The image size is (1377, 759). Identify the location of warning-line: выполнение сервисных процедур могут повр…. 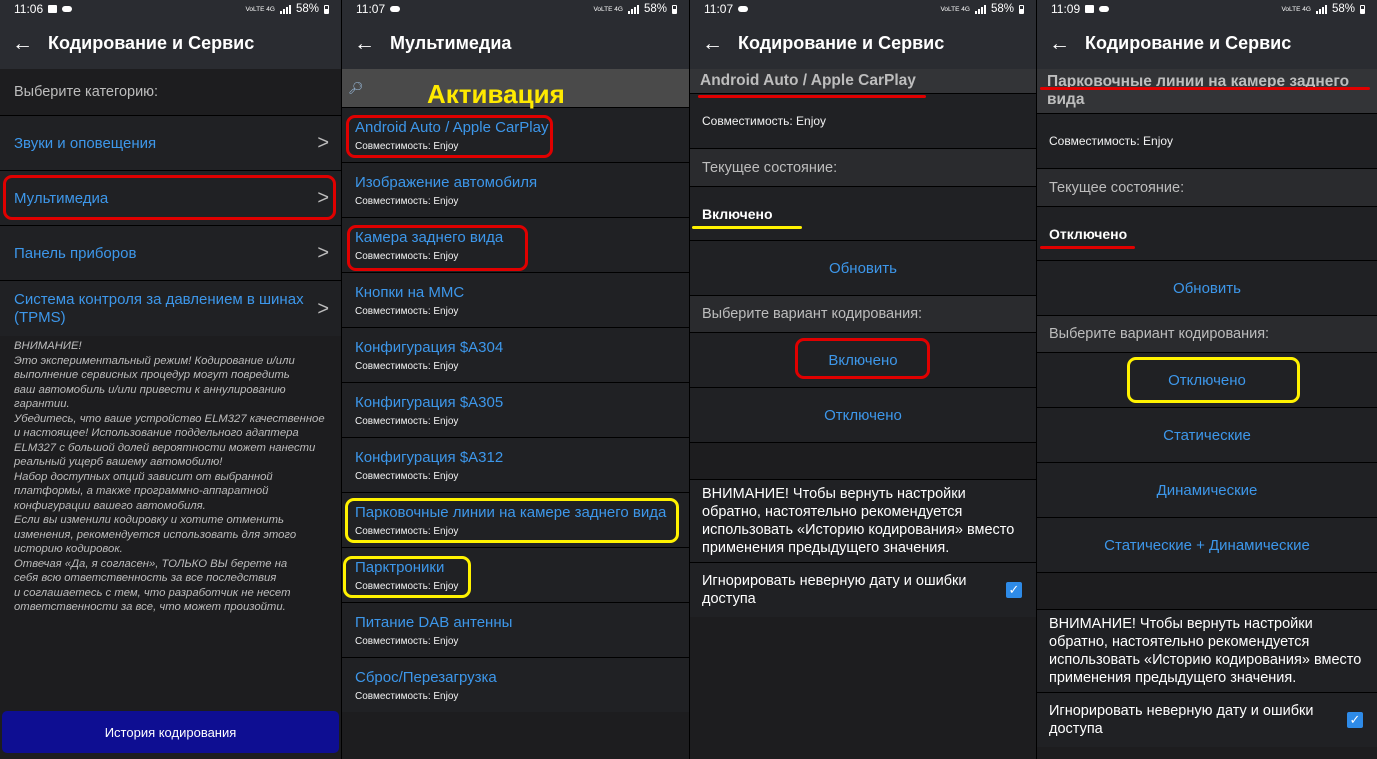
(152, 375).